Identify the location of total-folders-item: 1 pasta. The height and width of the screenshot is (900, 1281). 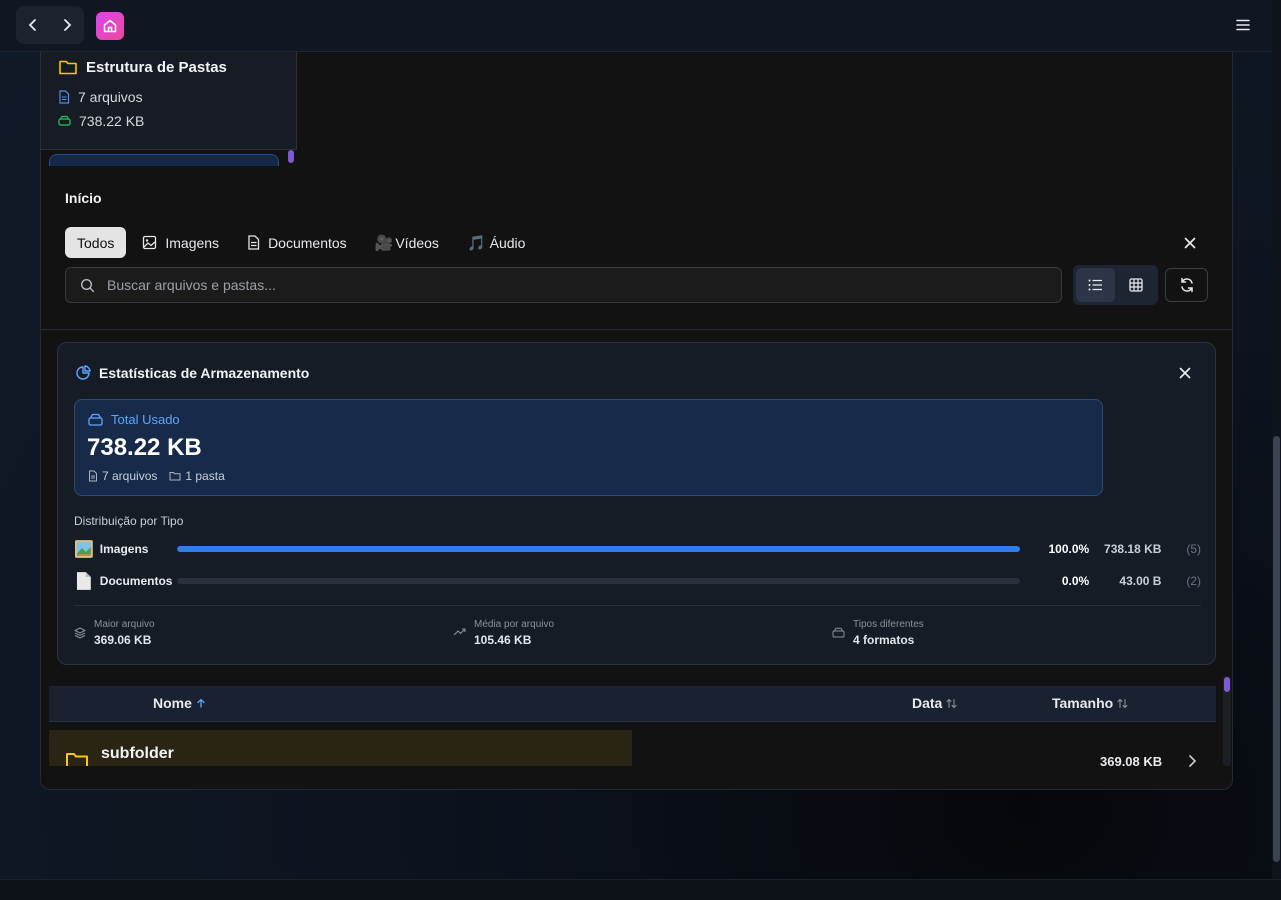
(197, 476).